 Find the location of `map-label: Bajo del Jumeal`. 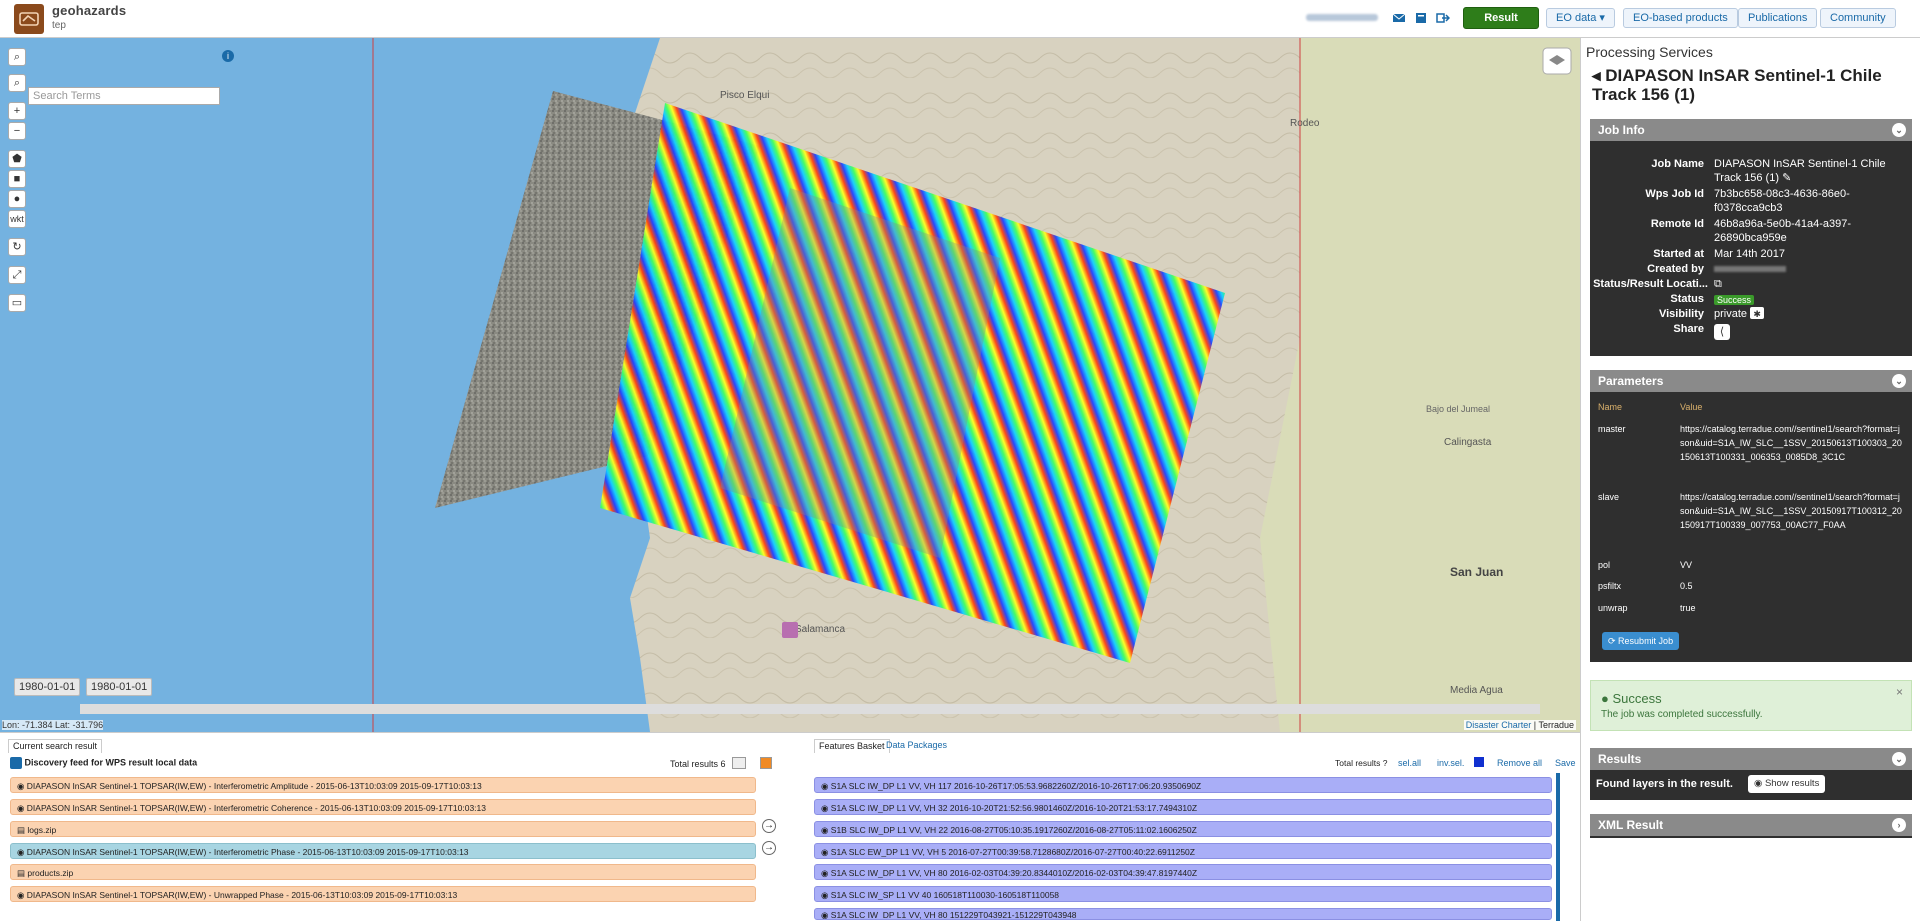

map-label: Bajo del Jumeal is located at coordinates (1458, 409).